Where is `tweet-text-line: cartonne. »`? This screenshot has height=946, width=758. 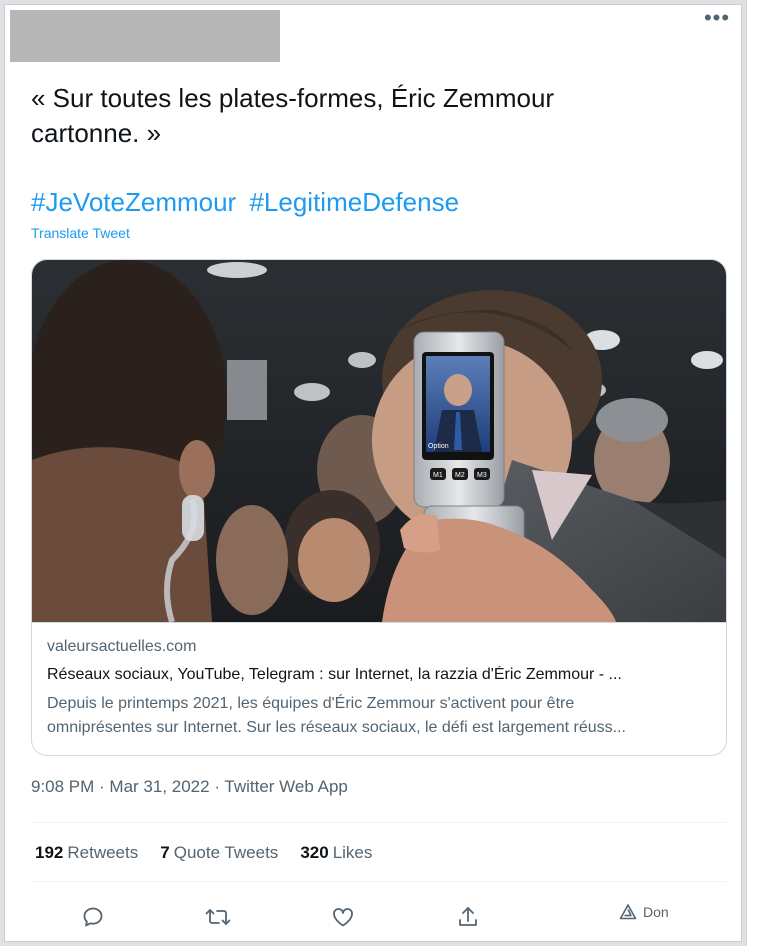 tweet-text-line: cartonne. » is located at coordinates (96, 133).